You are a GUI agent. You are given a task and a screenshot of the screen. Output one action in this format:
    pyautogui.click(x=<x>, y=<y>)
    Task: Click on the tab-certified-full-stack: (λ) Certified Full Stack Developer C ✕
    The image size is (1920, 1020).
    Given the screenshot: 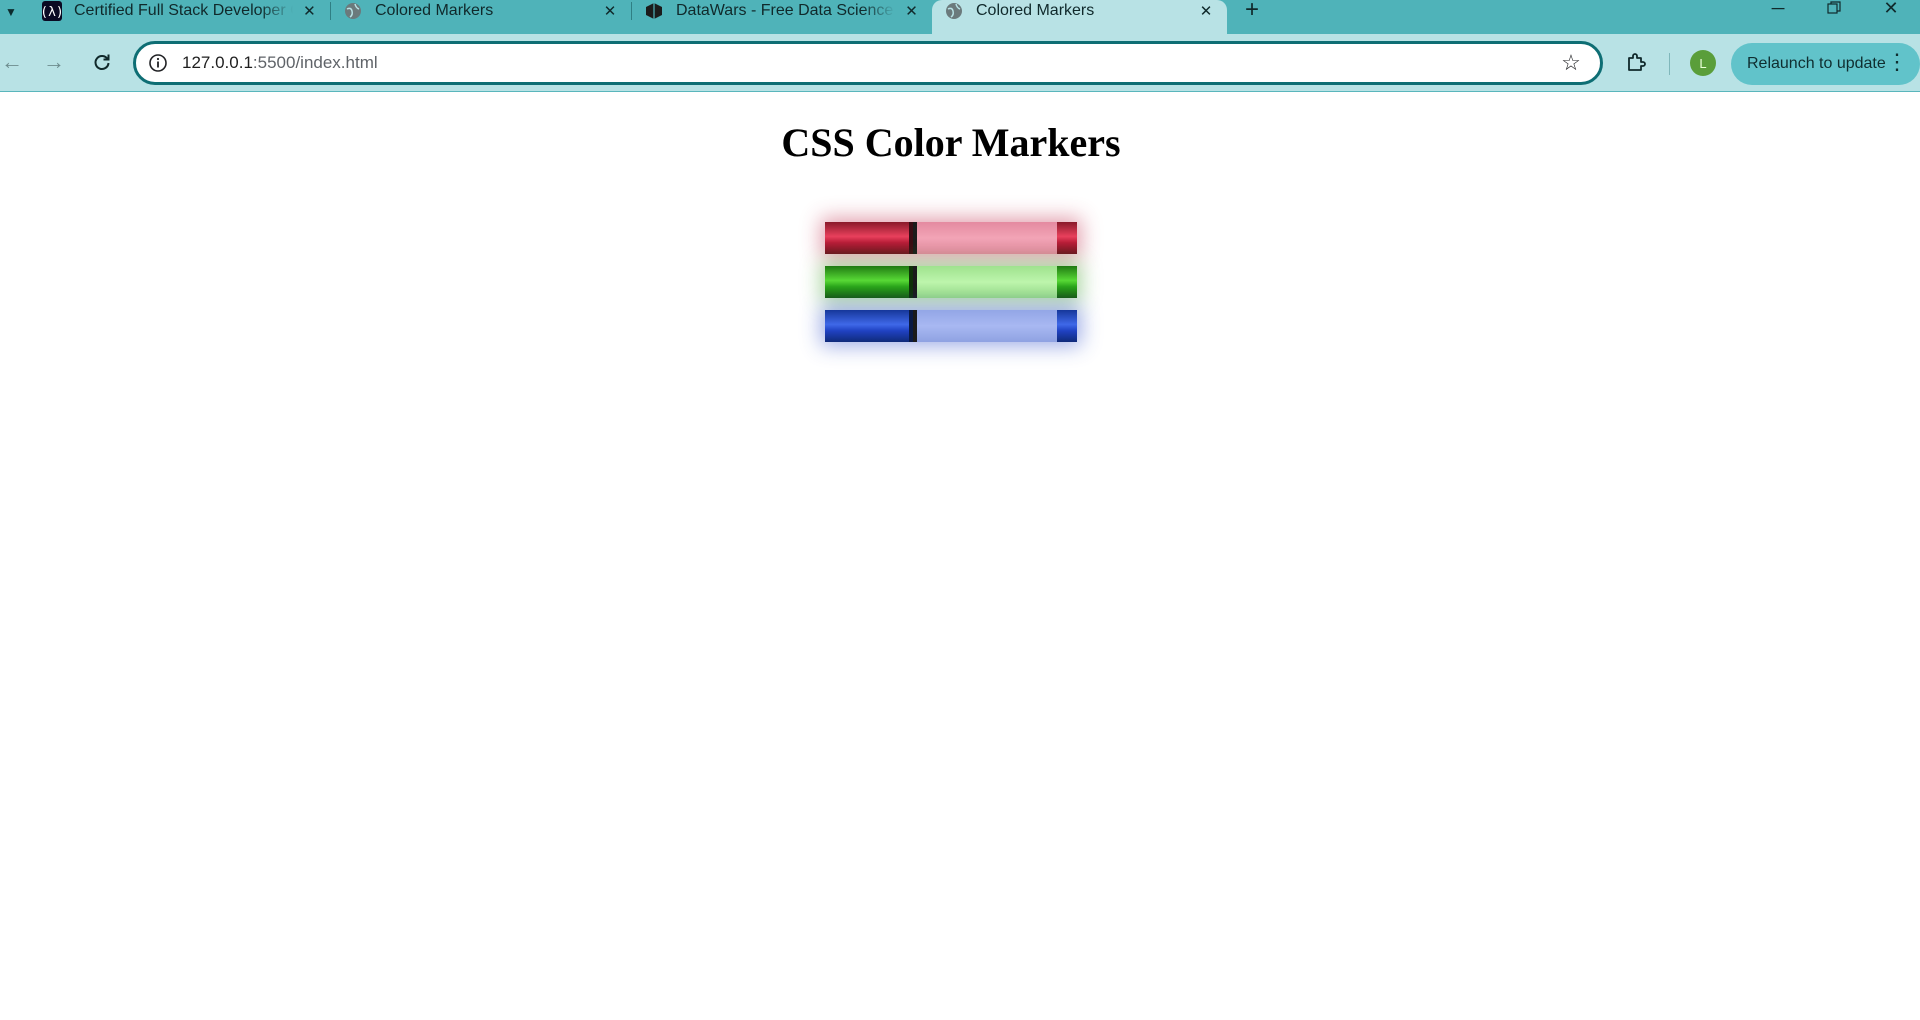 What is the action you would take?
    pyautogui.click(x=180, y=17)
    